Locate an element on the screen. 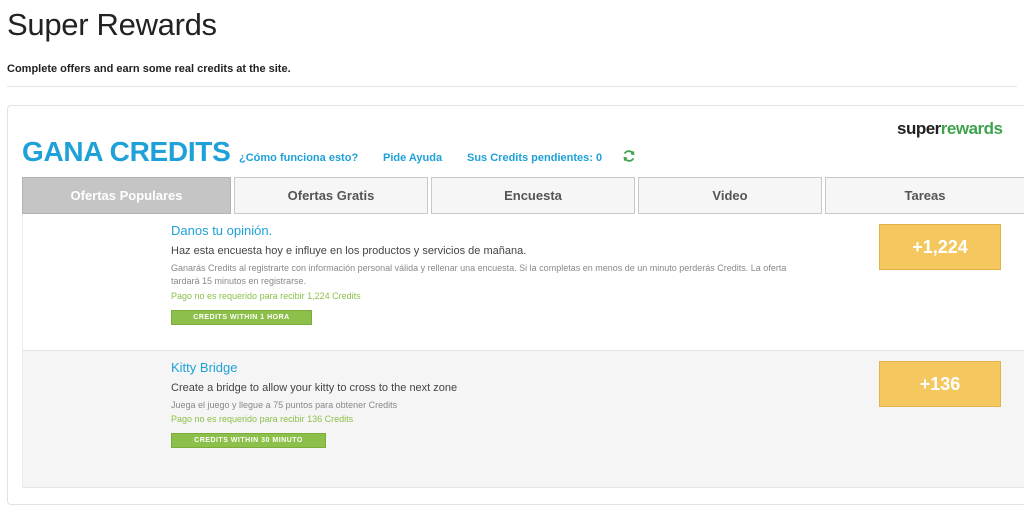  how-it-works-link: ¿Cómo funciona esto? is located at coordinates (298, 158).